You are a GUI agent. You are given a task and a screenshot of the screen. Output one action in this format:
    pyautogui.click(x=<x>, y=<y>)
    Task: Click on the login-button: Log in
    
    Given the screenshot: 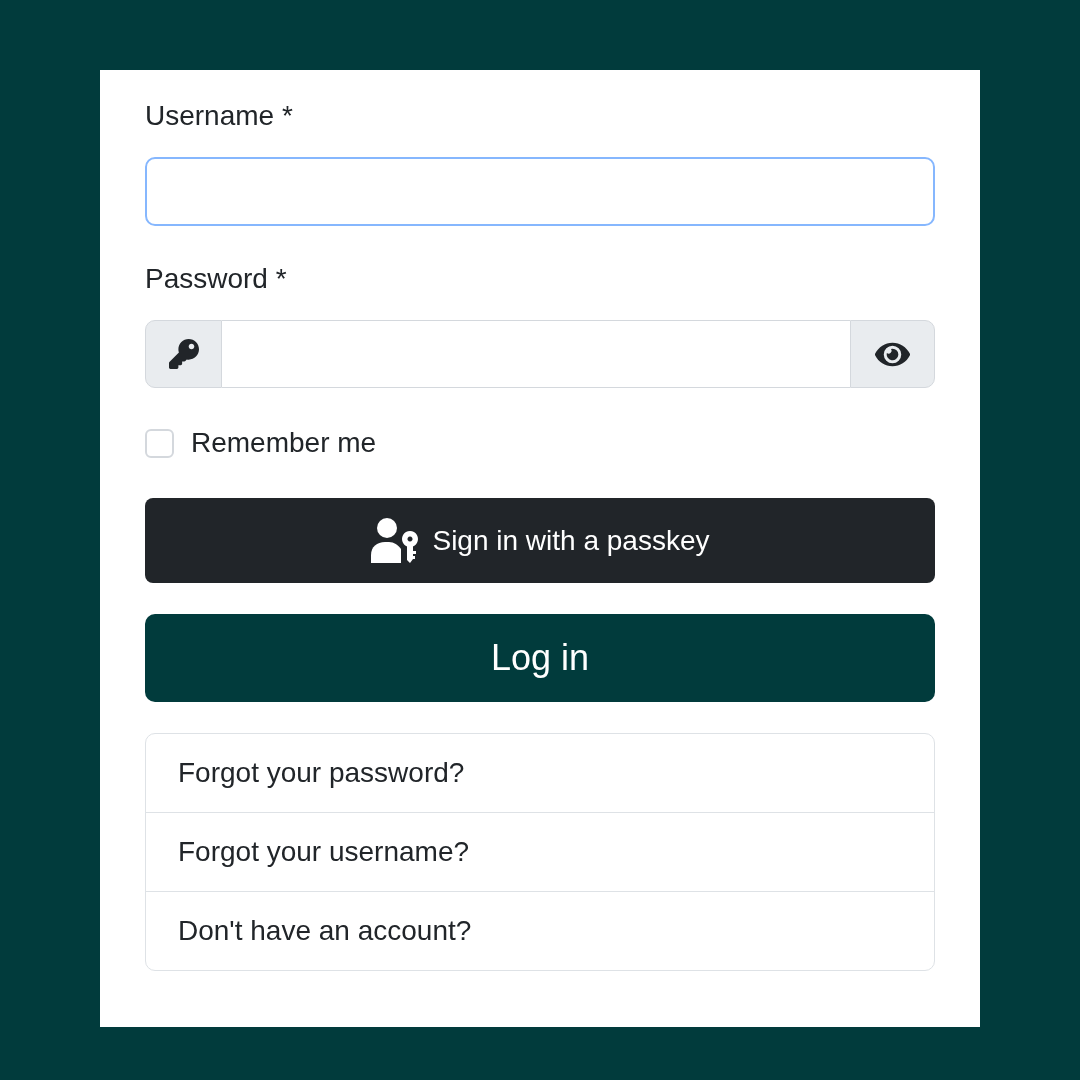 What is the action you would take?
    pyautogui.click(x=540, y=658)
    